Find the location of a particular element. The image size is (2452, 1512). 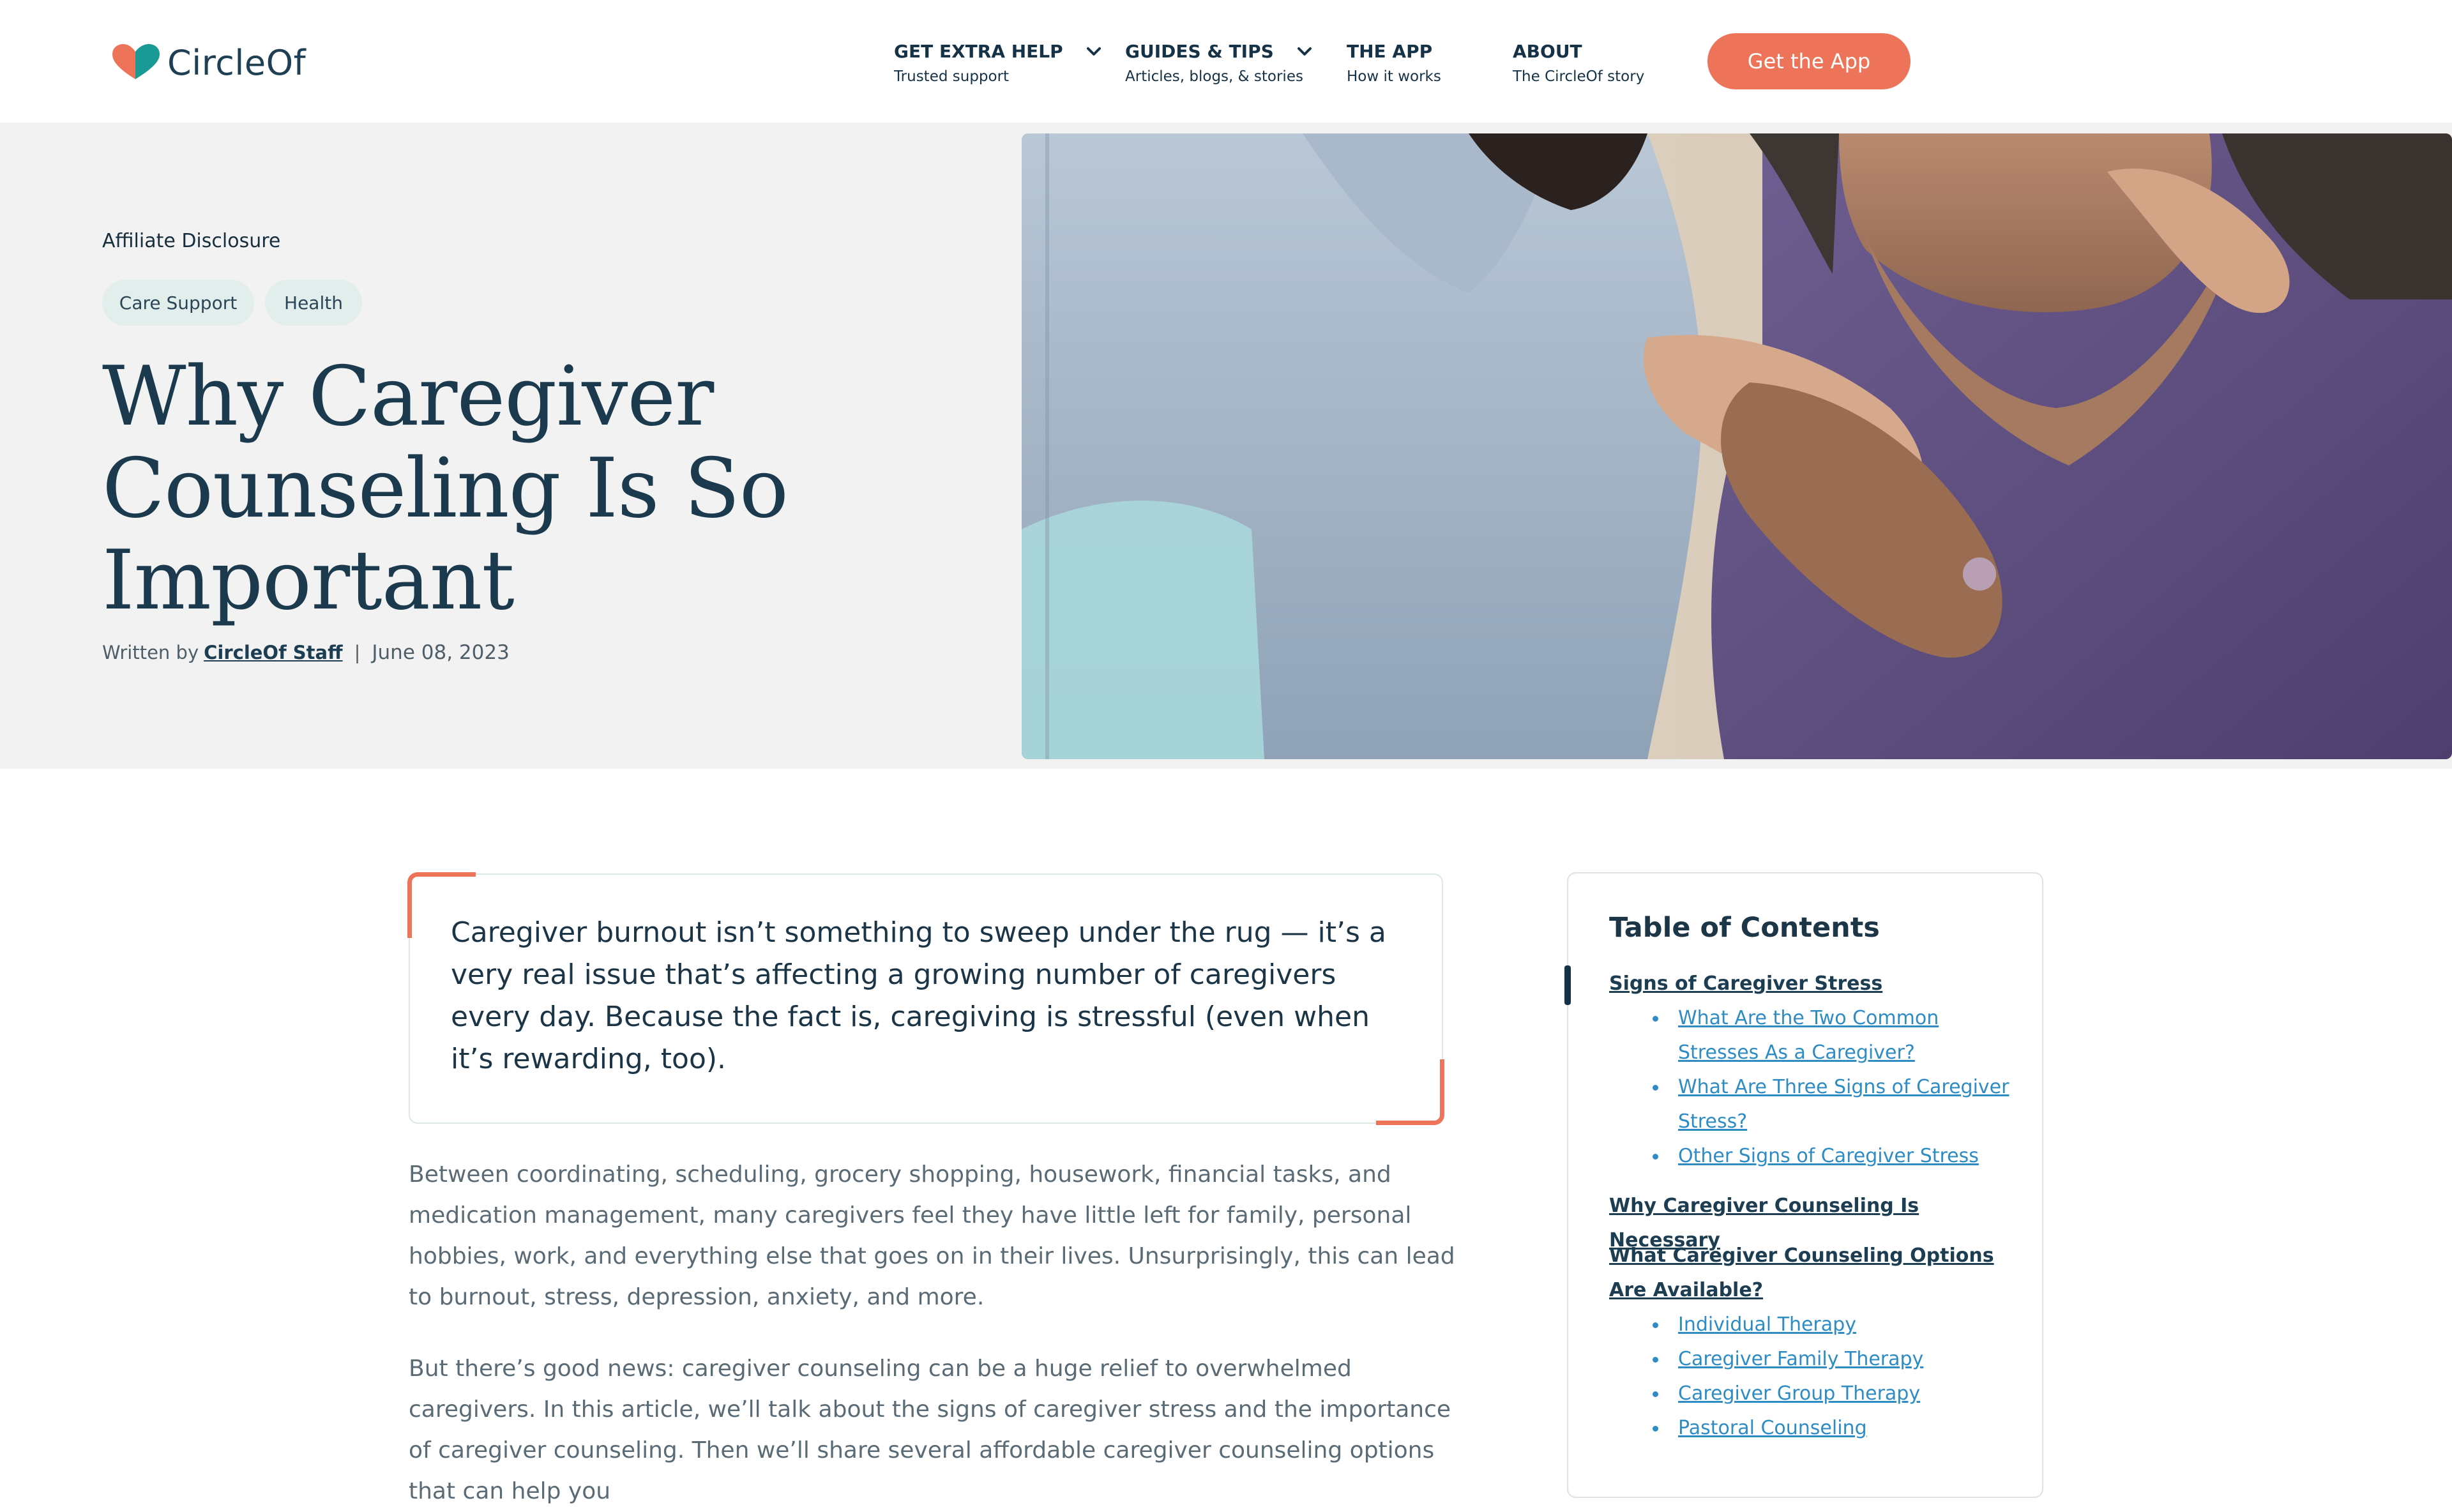

toc-title: Table of Contents is located at coordinates (1745, 928).